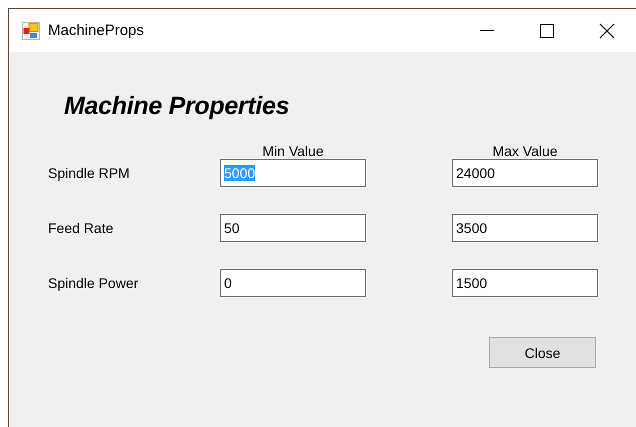 This screenshot has height=427, width=636. What do you see at coordinates (525, 151) in the screenshot?
I see `column-header: Max Value` at bounding box center [525, 151].